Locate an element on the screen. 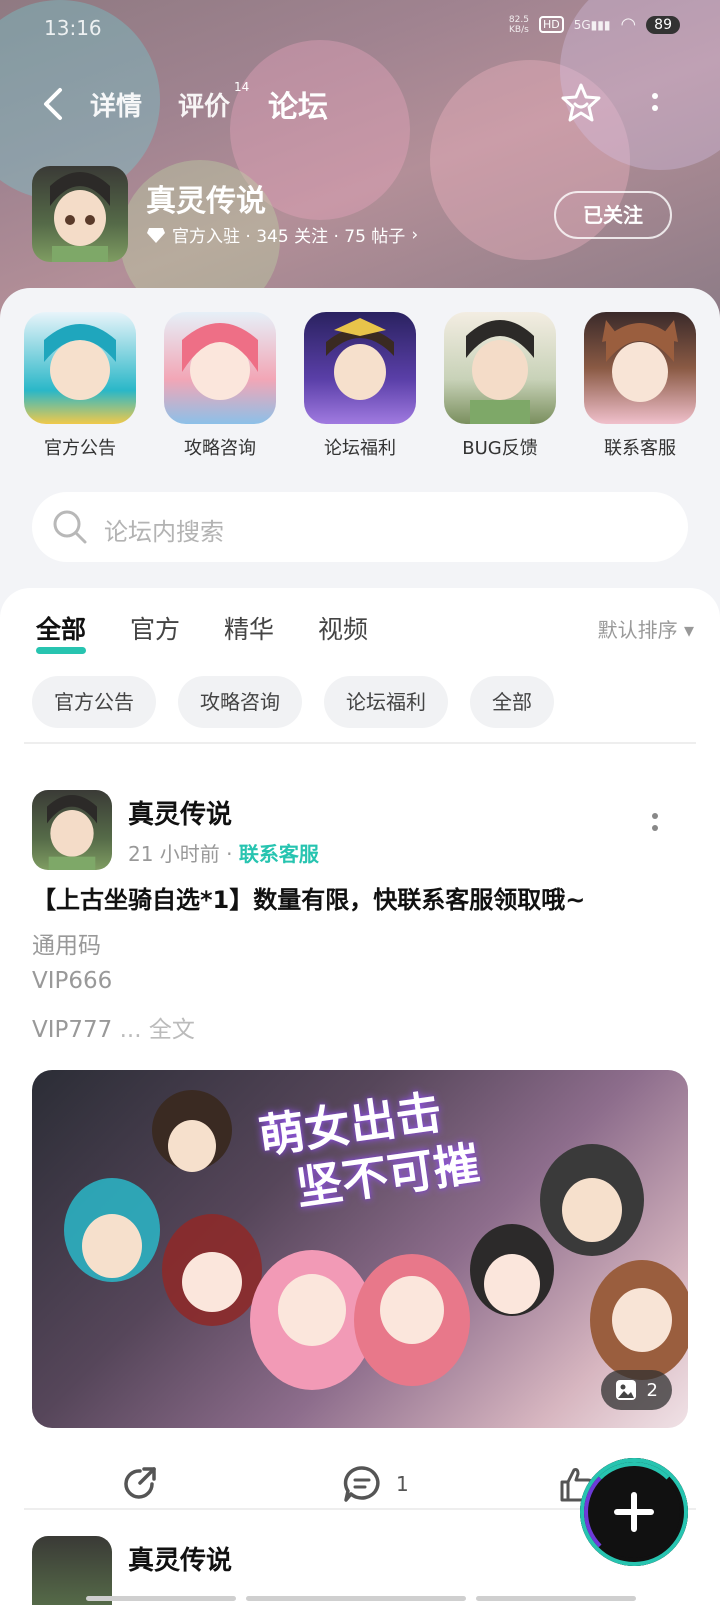 This screenshot has height=1605, width=720. avatar-illustration is located at coordinates (80, 217).